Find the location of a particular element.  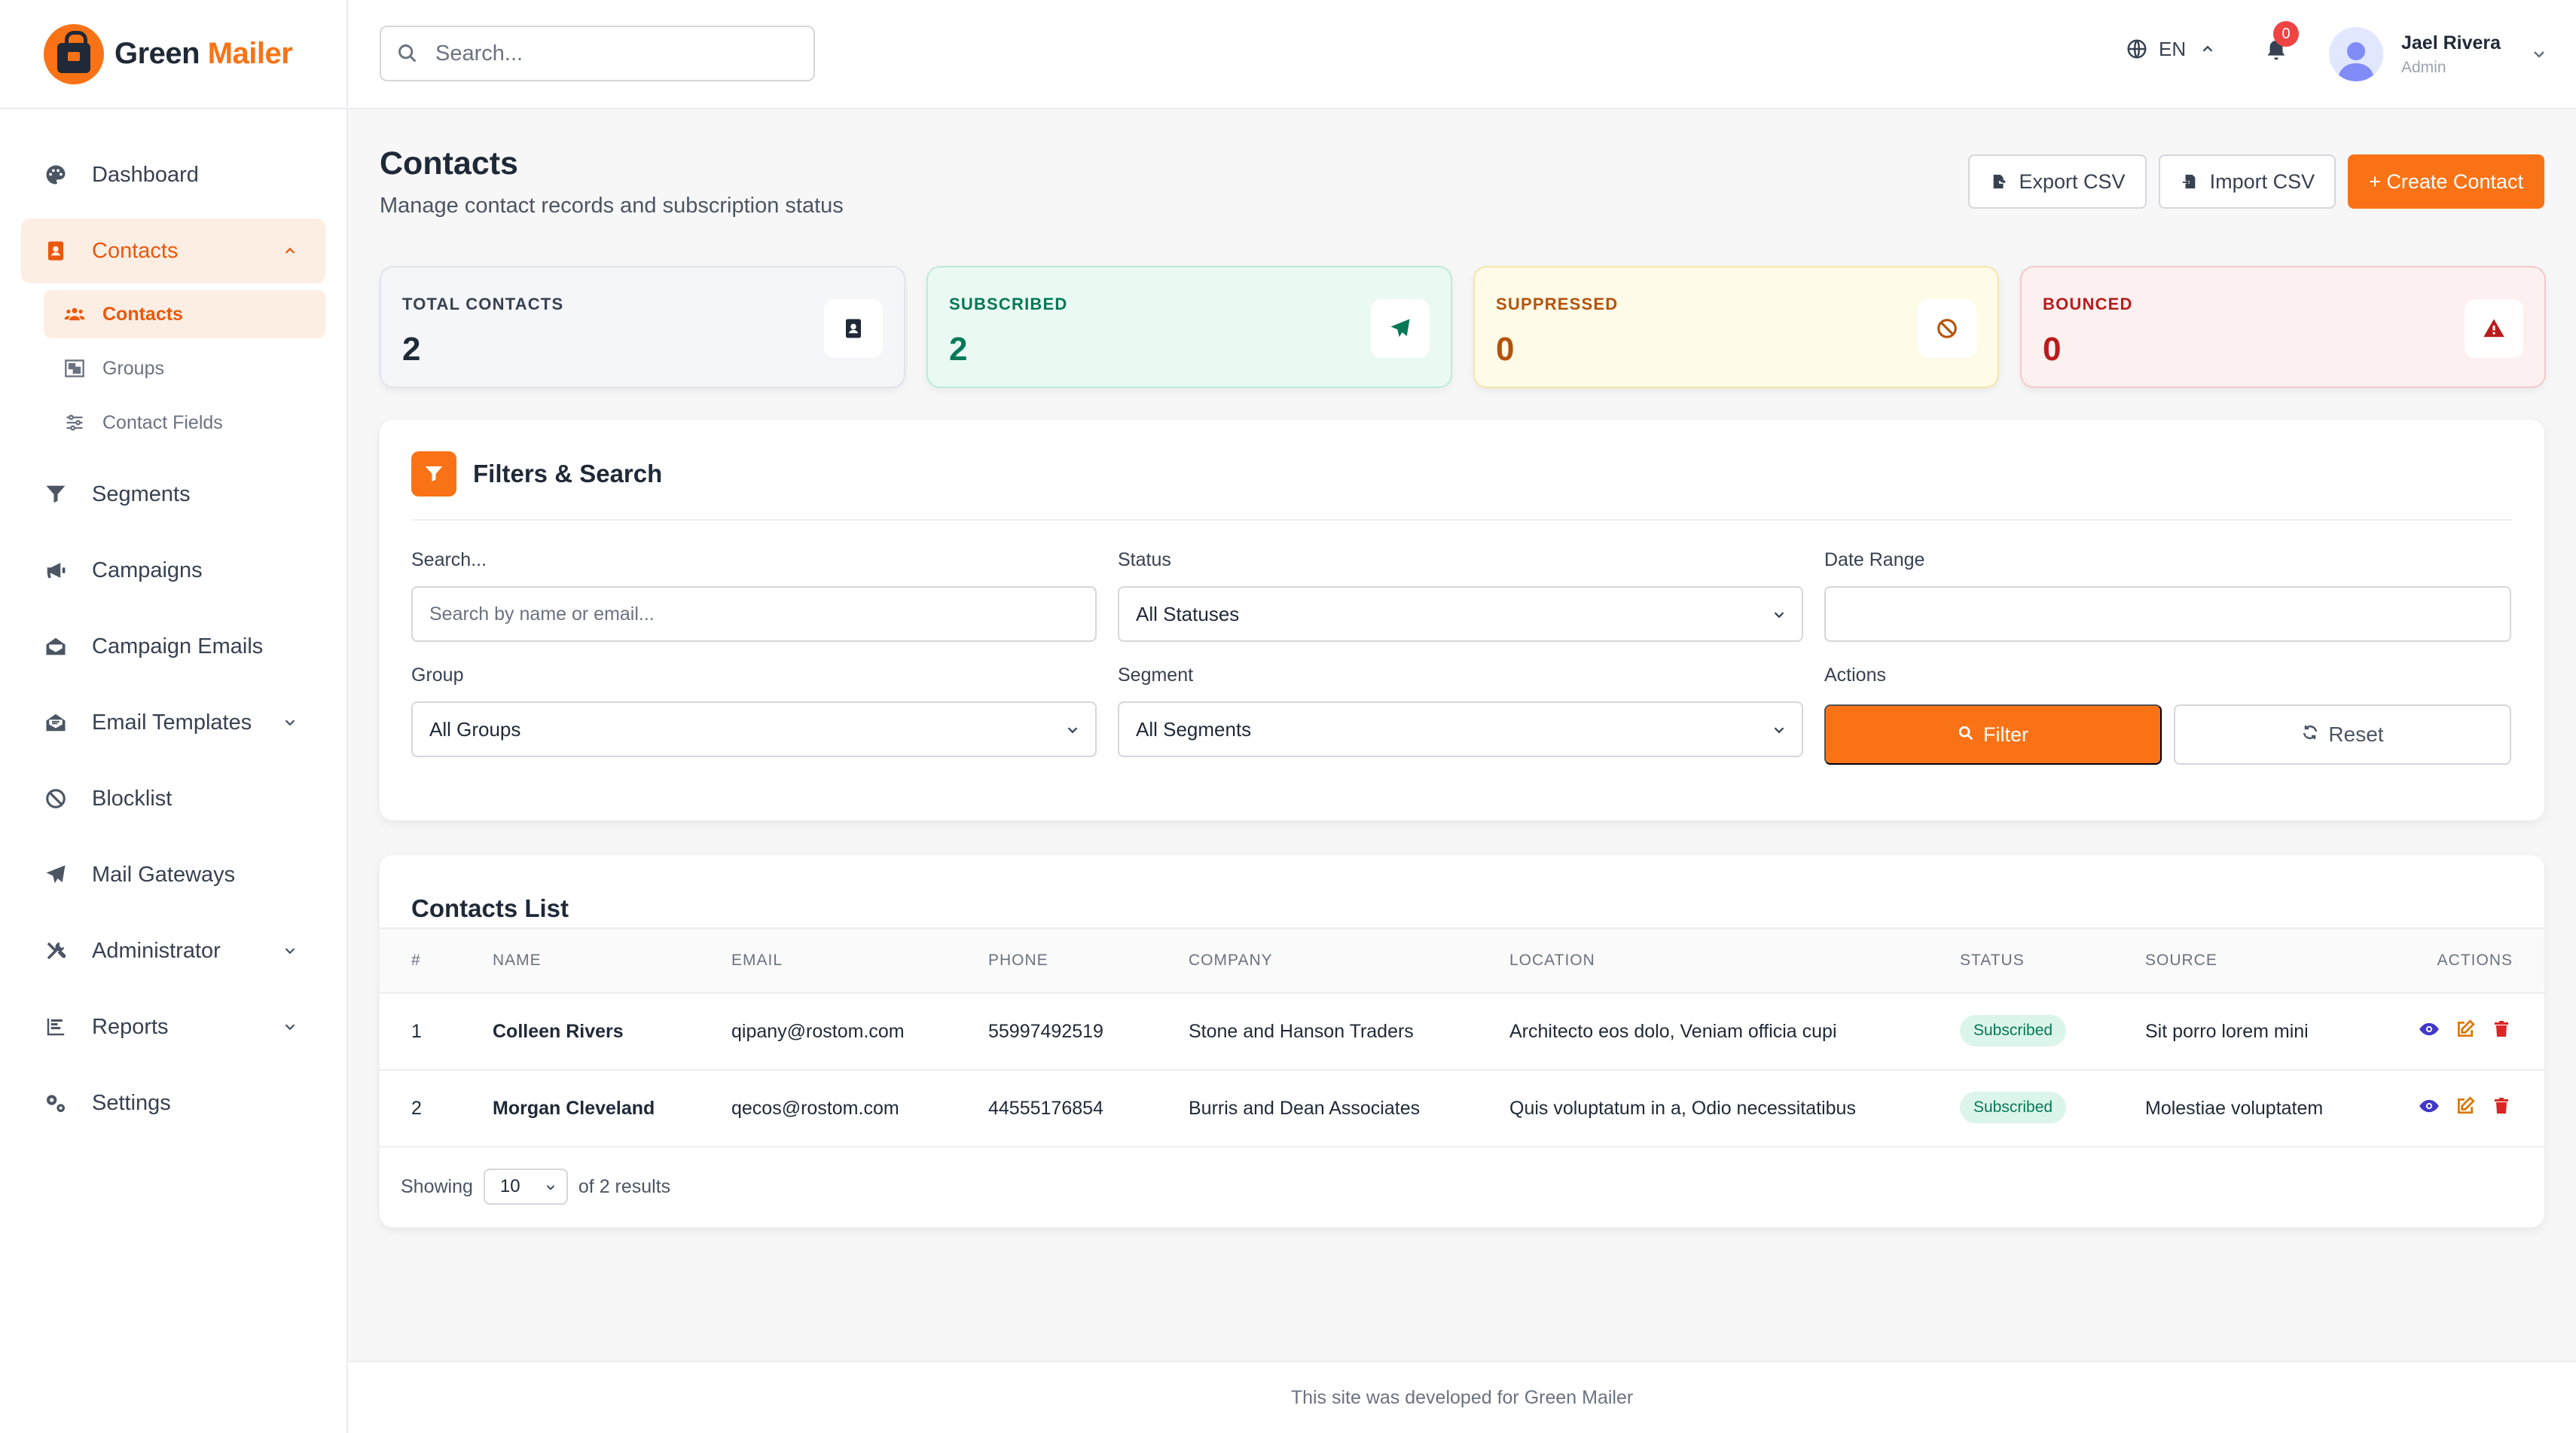

sidebar-item-label: Mail Gateways is located at coordinates (164, 874).